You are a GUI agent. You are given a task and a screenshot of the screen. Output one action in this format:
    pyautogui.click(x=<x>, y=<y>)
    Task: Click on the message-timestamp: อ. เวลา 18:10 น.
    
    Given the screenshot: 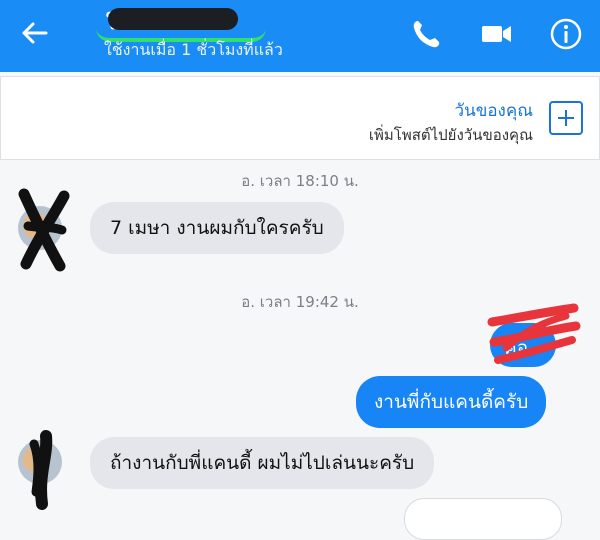 What is the action you would take?
    pyautogui.click(x=300, y=181)
    